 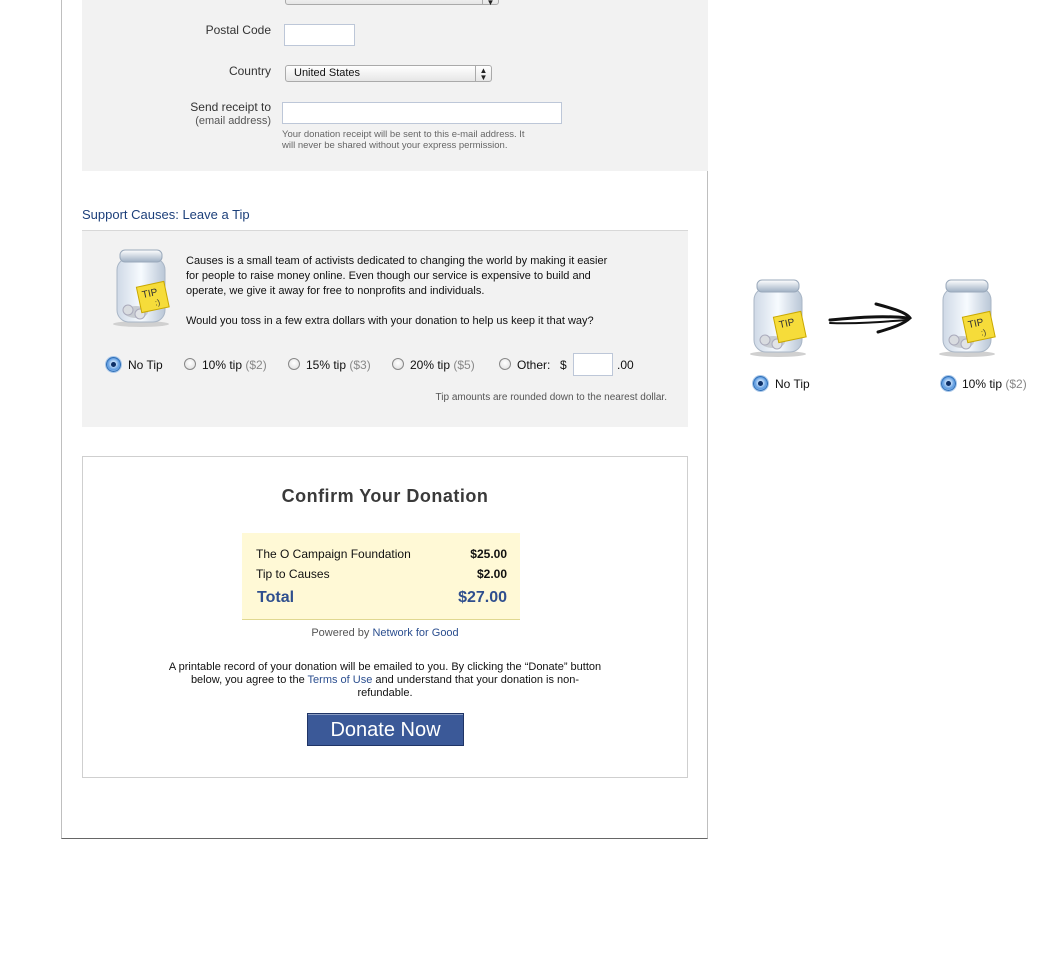 What do you see at coordinates (333, 554) in the screenshot?
I see `summary-row-label: The O Campaign Foundation` at bounding box center [333, 554].